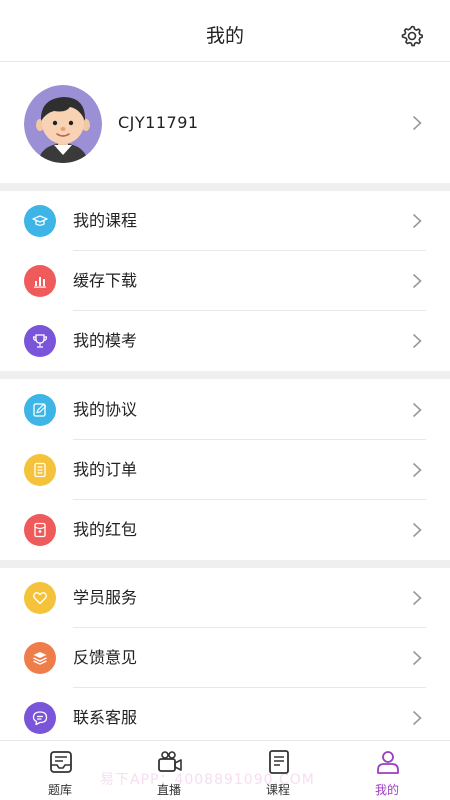 The width and height of the screenshot is (450, 800). What do you see at coordinates (105, 340) in the screenshot?
I see `menu-item-label: 我的模考` at bounding box center [105, 340].